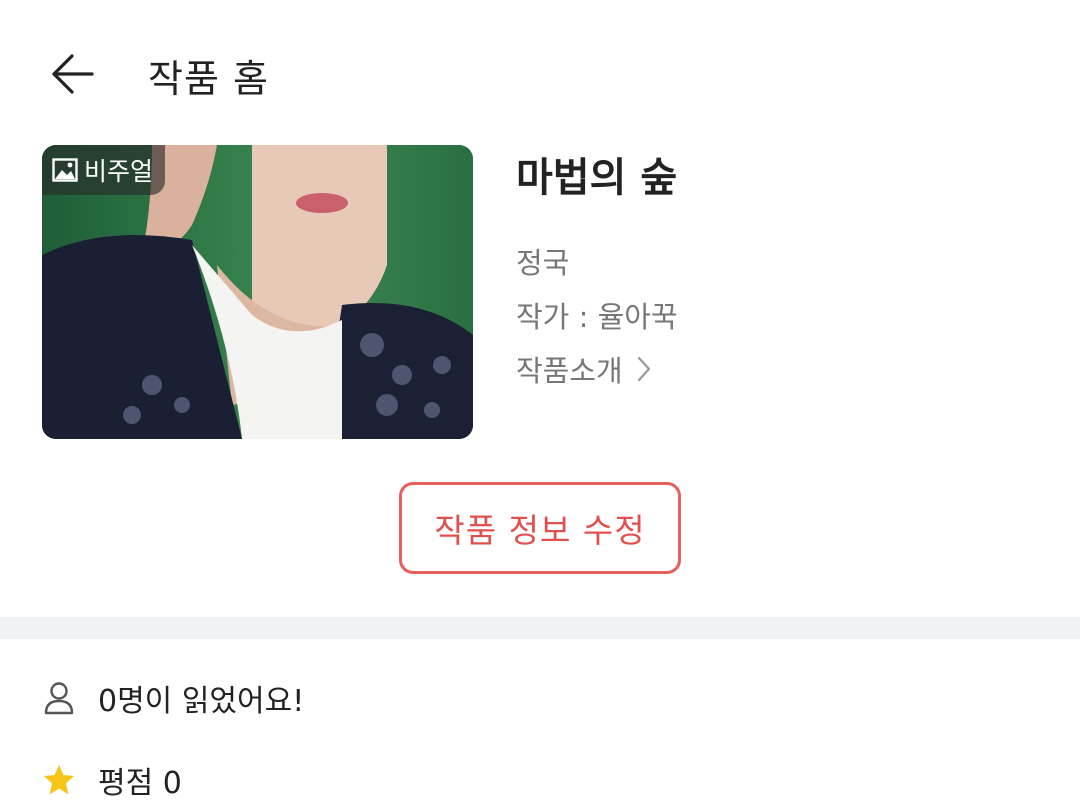  What do you see at coordinates (201, 701) in the screenshot?
I see `readers-count-label: 0명이 읽었어요!` at bounding box center [201, 701].